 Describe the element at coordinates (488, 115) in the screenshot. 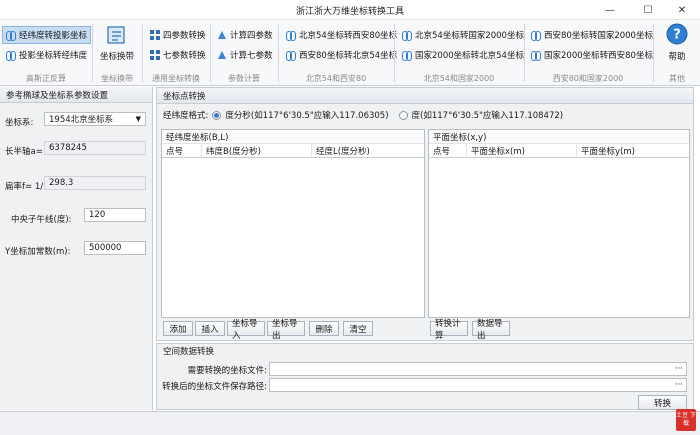

I see `format-deg-label: 度(如117°6'30.5"应输入117.108472)` at that location.